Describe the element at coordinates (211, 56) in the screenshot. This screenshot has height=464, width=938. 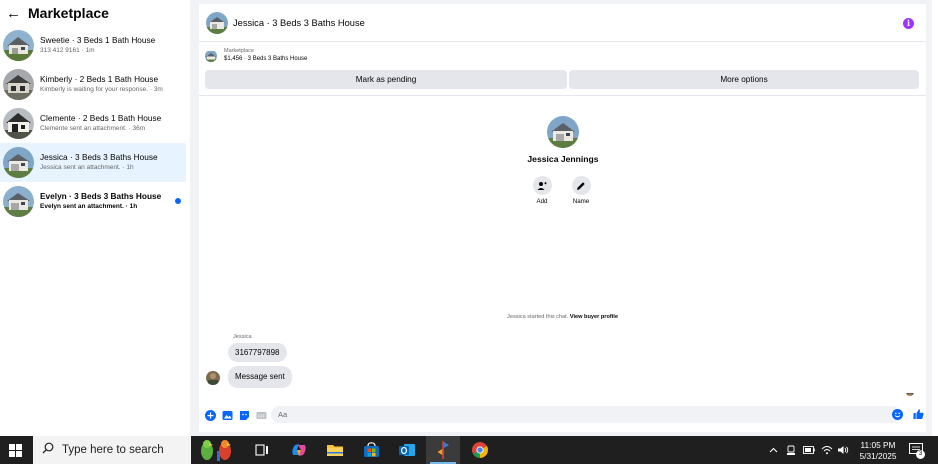
I see `listing-thumbnail` at that location.